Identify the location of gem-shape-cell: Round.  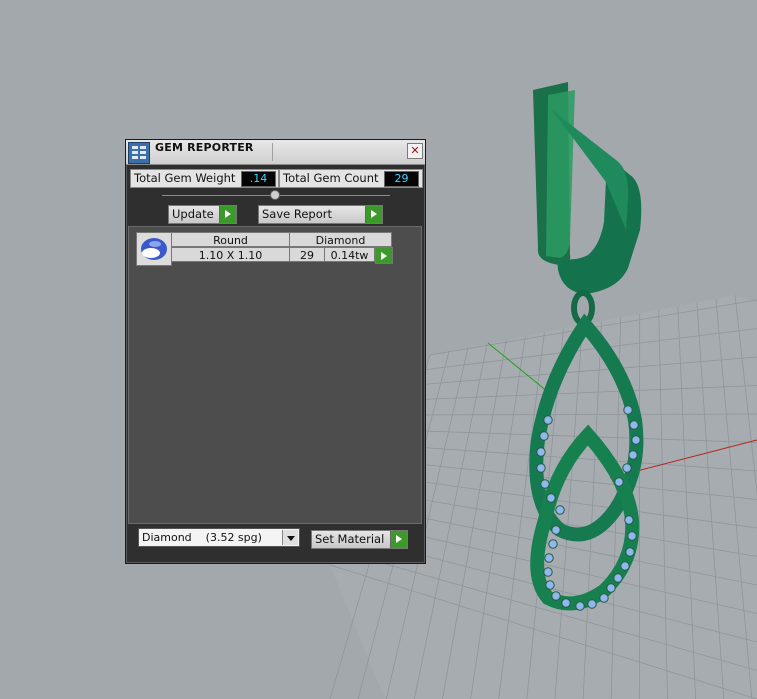
(230, 239).